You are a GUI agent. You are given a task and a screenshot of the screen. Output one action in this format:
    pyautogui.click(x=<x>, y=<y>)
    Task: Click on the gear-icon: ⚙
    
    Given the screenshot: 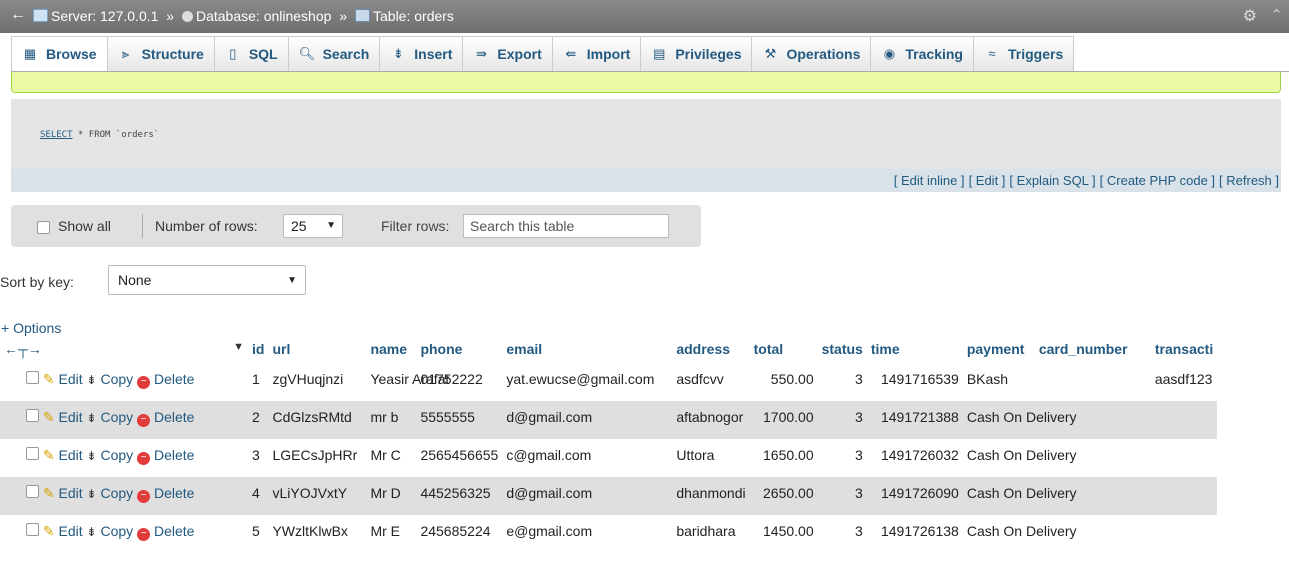 What is the action you would take?
    pyautogui.click(x=1250, y=16)
    